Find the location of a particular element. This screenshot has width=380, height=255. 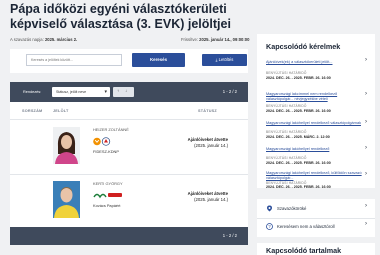

download-button: ⤓ Letöltés is located at coordinates (224, 60).